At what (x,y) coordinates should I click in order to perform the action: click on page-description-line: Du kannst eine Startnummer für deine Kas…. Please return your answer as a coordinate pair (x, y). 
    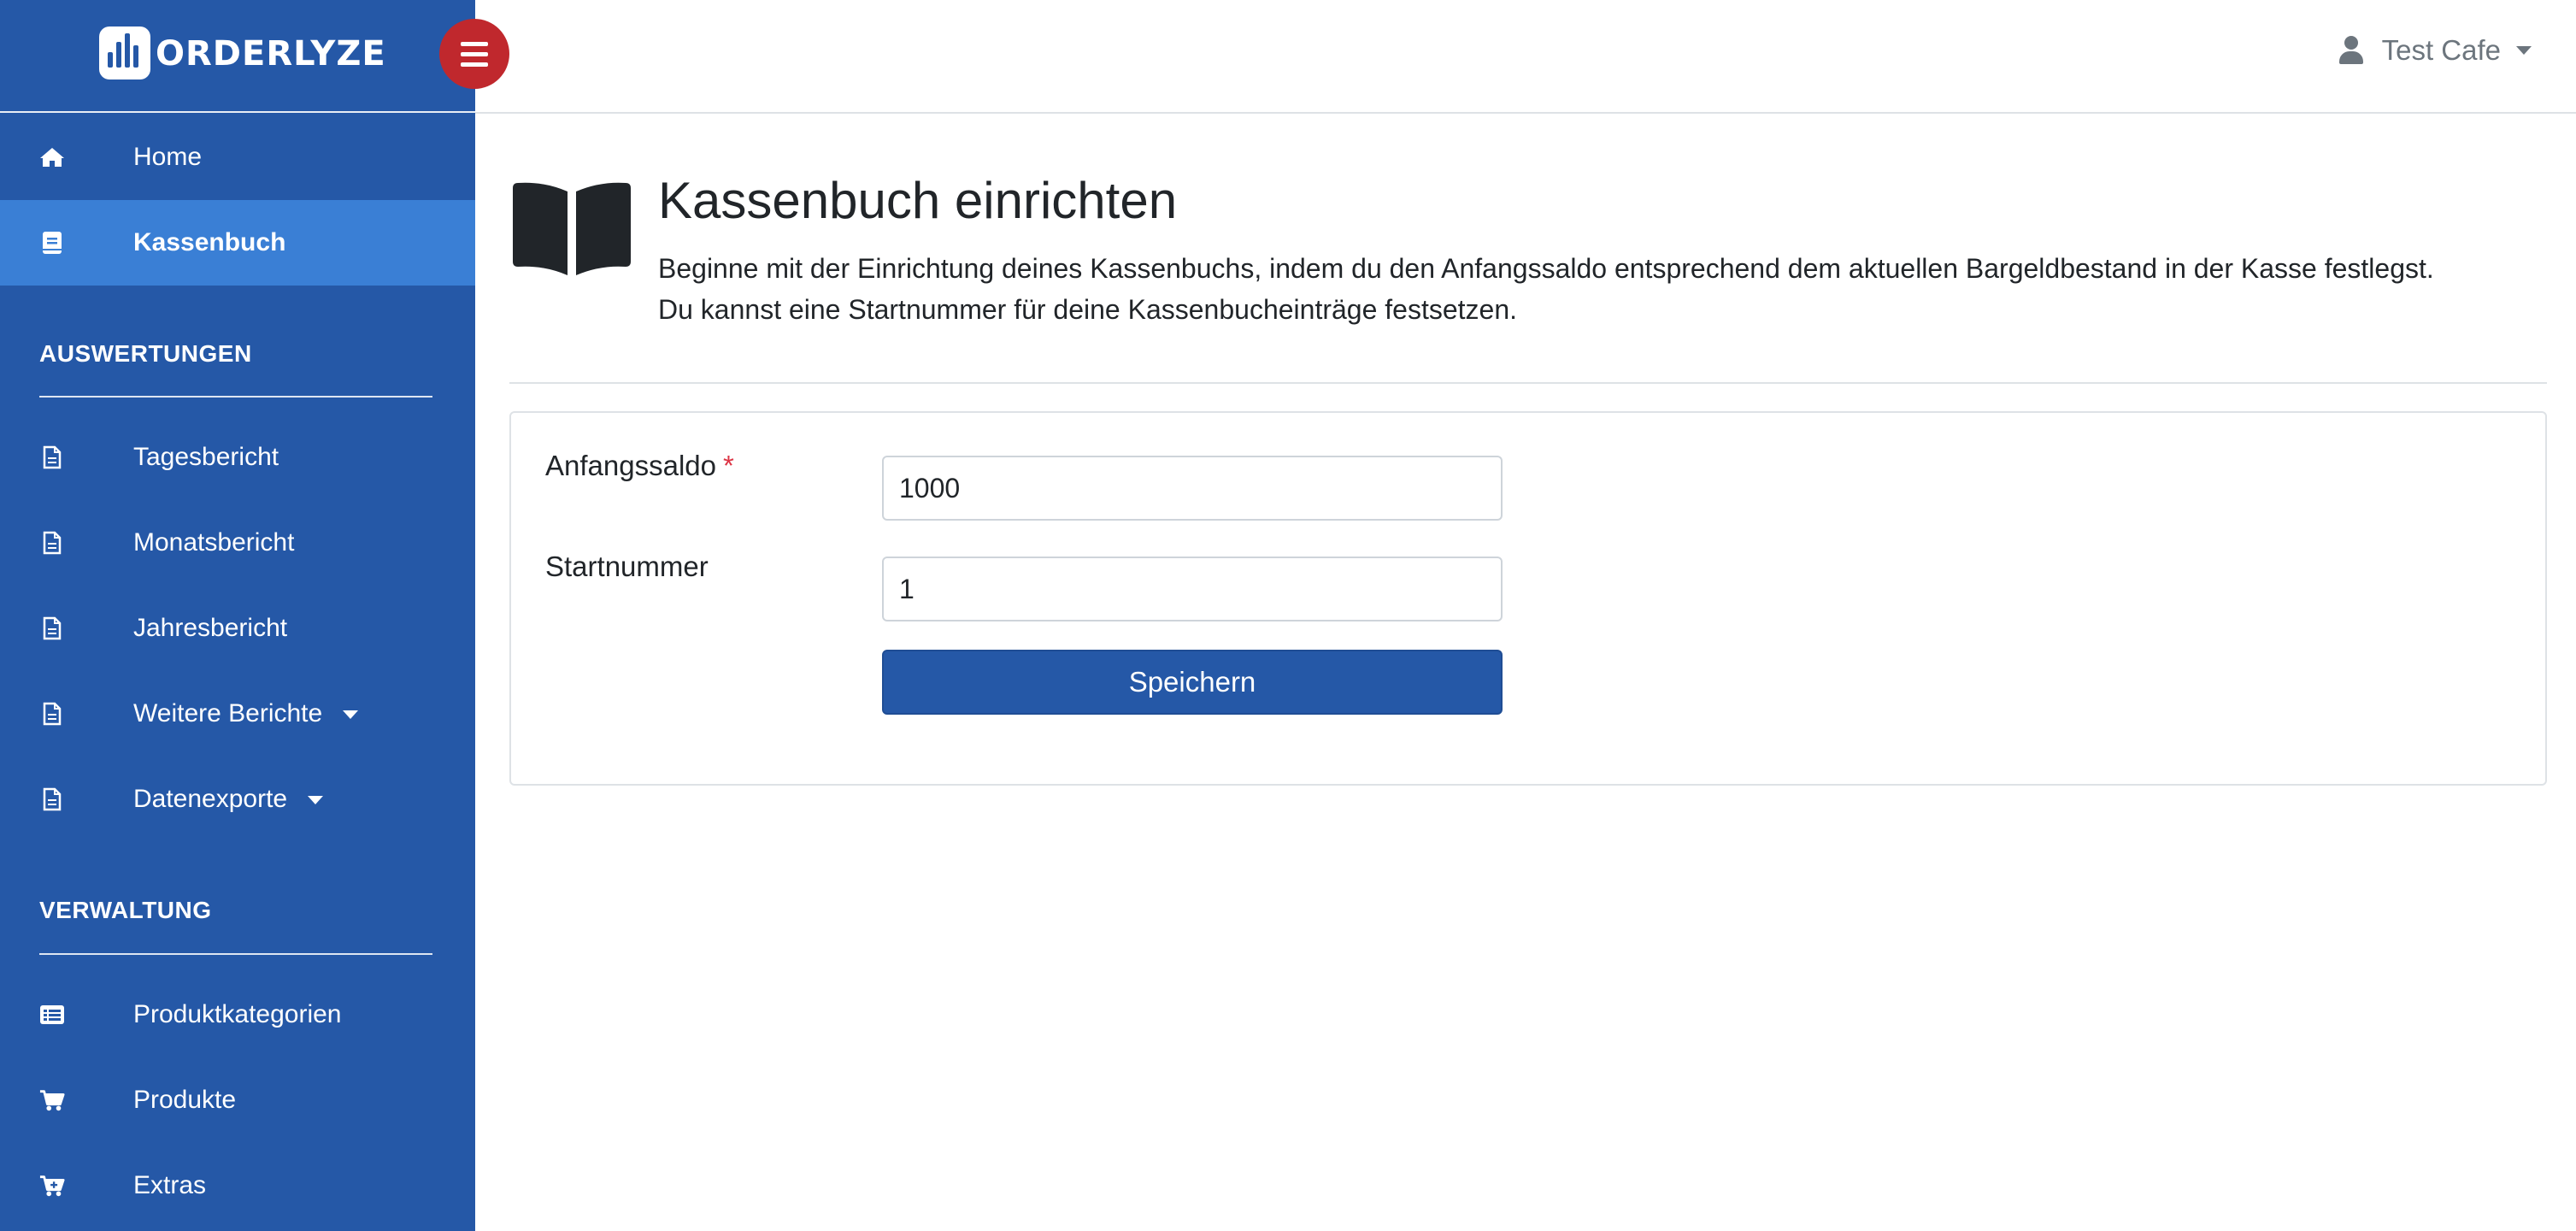
    Looking at the image, I should click on (1088, 309).